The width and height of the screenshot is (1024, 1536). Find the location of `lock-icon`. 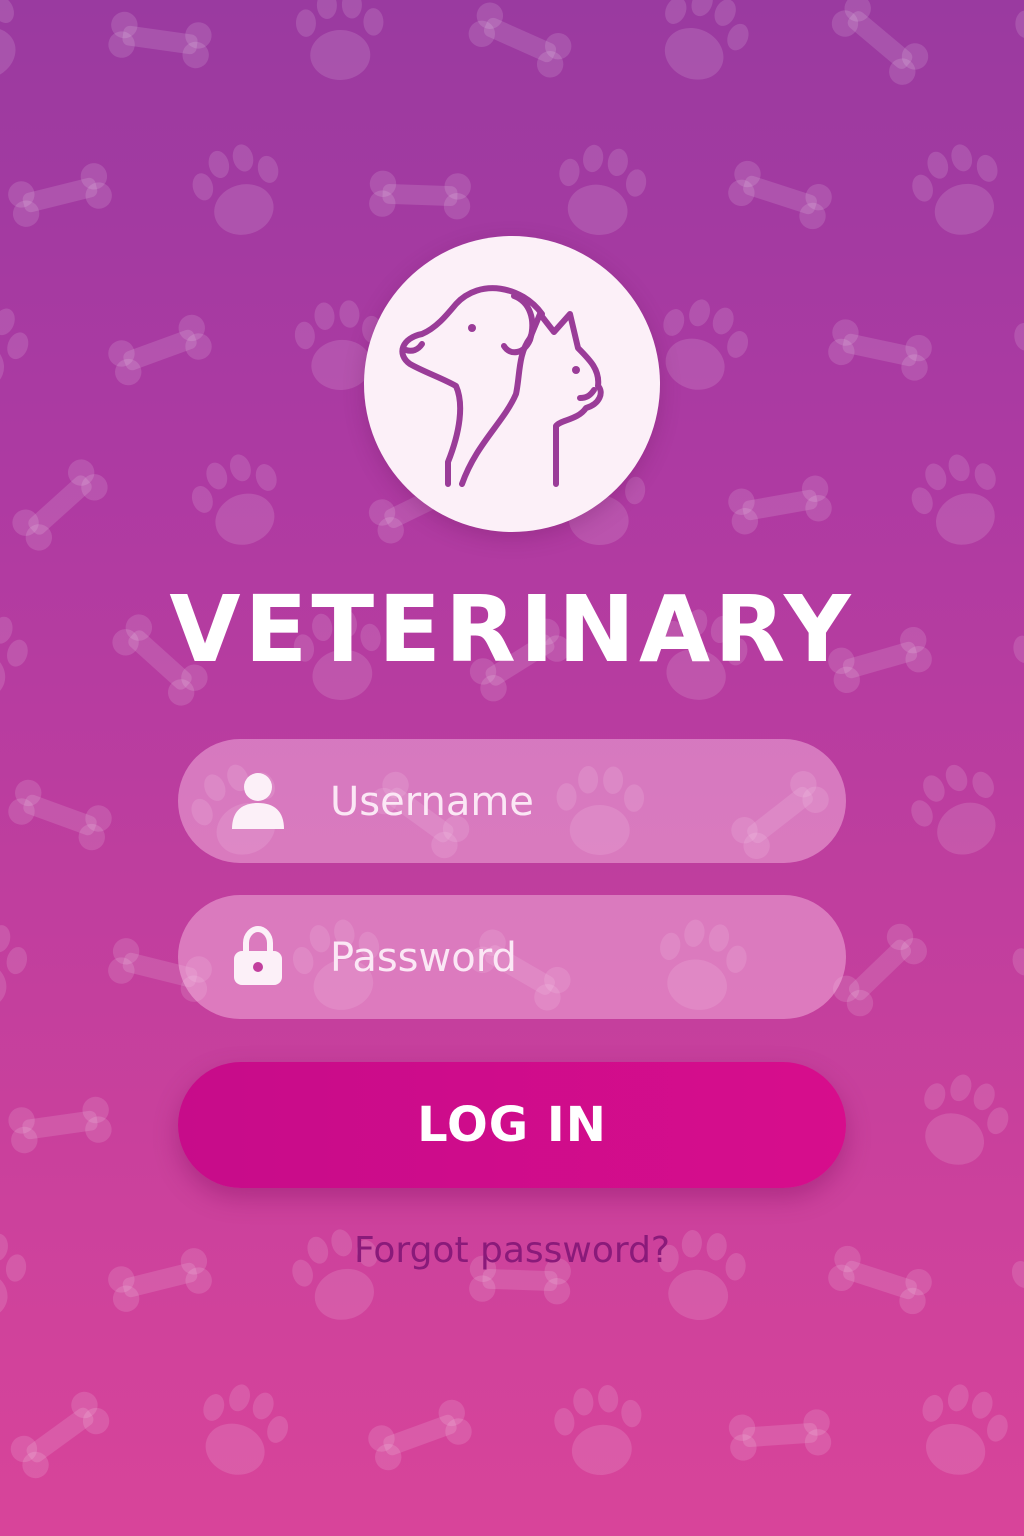

lock-icon is located at coordinates (258, 959).